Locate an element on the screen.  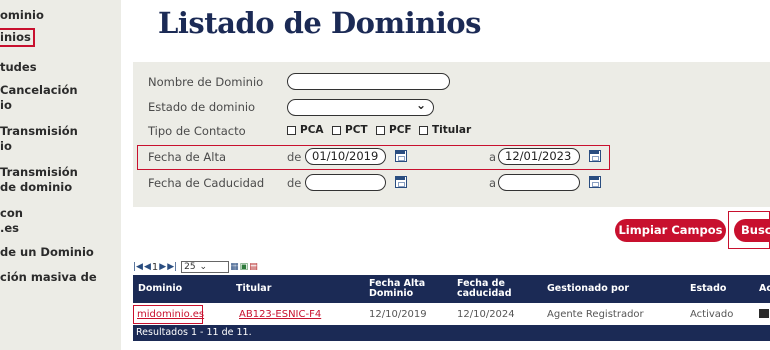
nombre-dominio-label: Nombre de Dominio is located at coordinates (206, 82).